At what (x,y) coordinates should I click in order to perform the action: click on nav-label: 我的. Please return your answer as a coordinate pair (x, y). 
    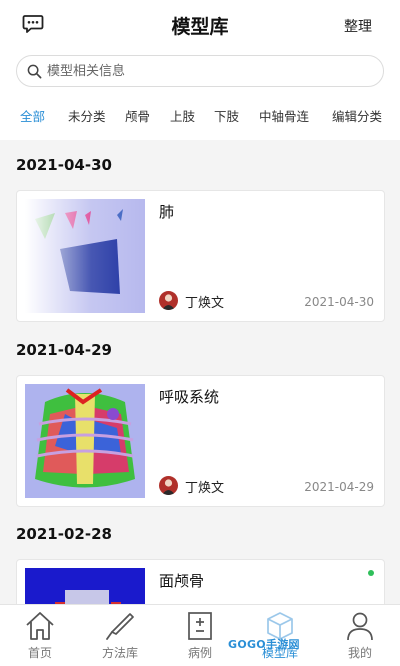
    Looking at the image, I should click on (359, 653).